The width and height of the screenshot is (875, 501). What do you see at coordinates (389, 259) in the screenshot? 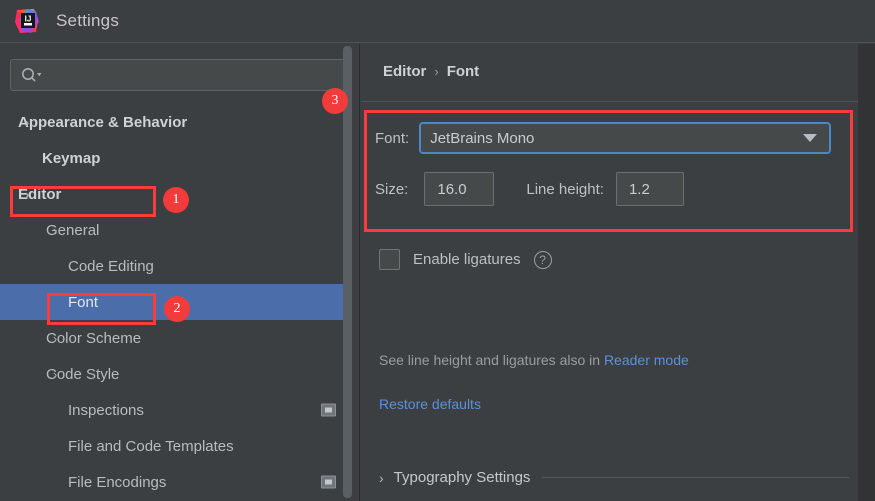
I see `enable-ligatures-checkbox` at bounding box center [389, 259].